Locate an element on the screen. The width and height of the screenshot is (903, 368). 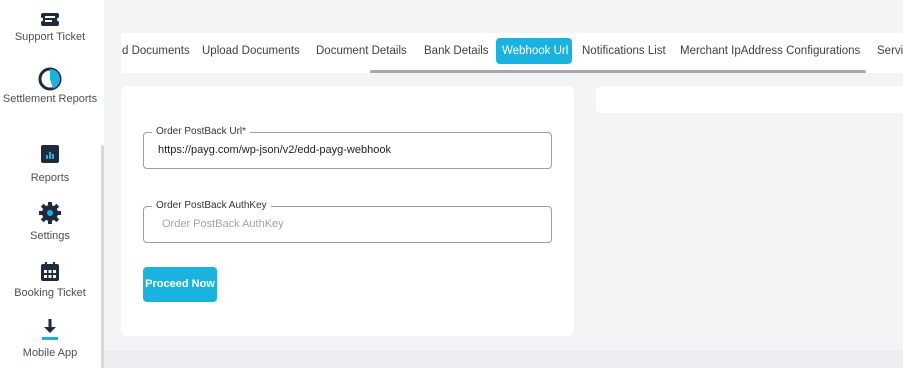
sidebar-item-settlement-reports: Settlement Reports is located at coordinates (50, 86).